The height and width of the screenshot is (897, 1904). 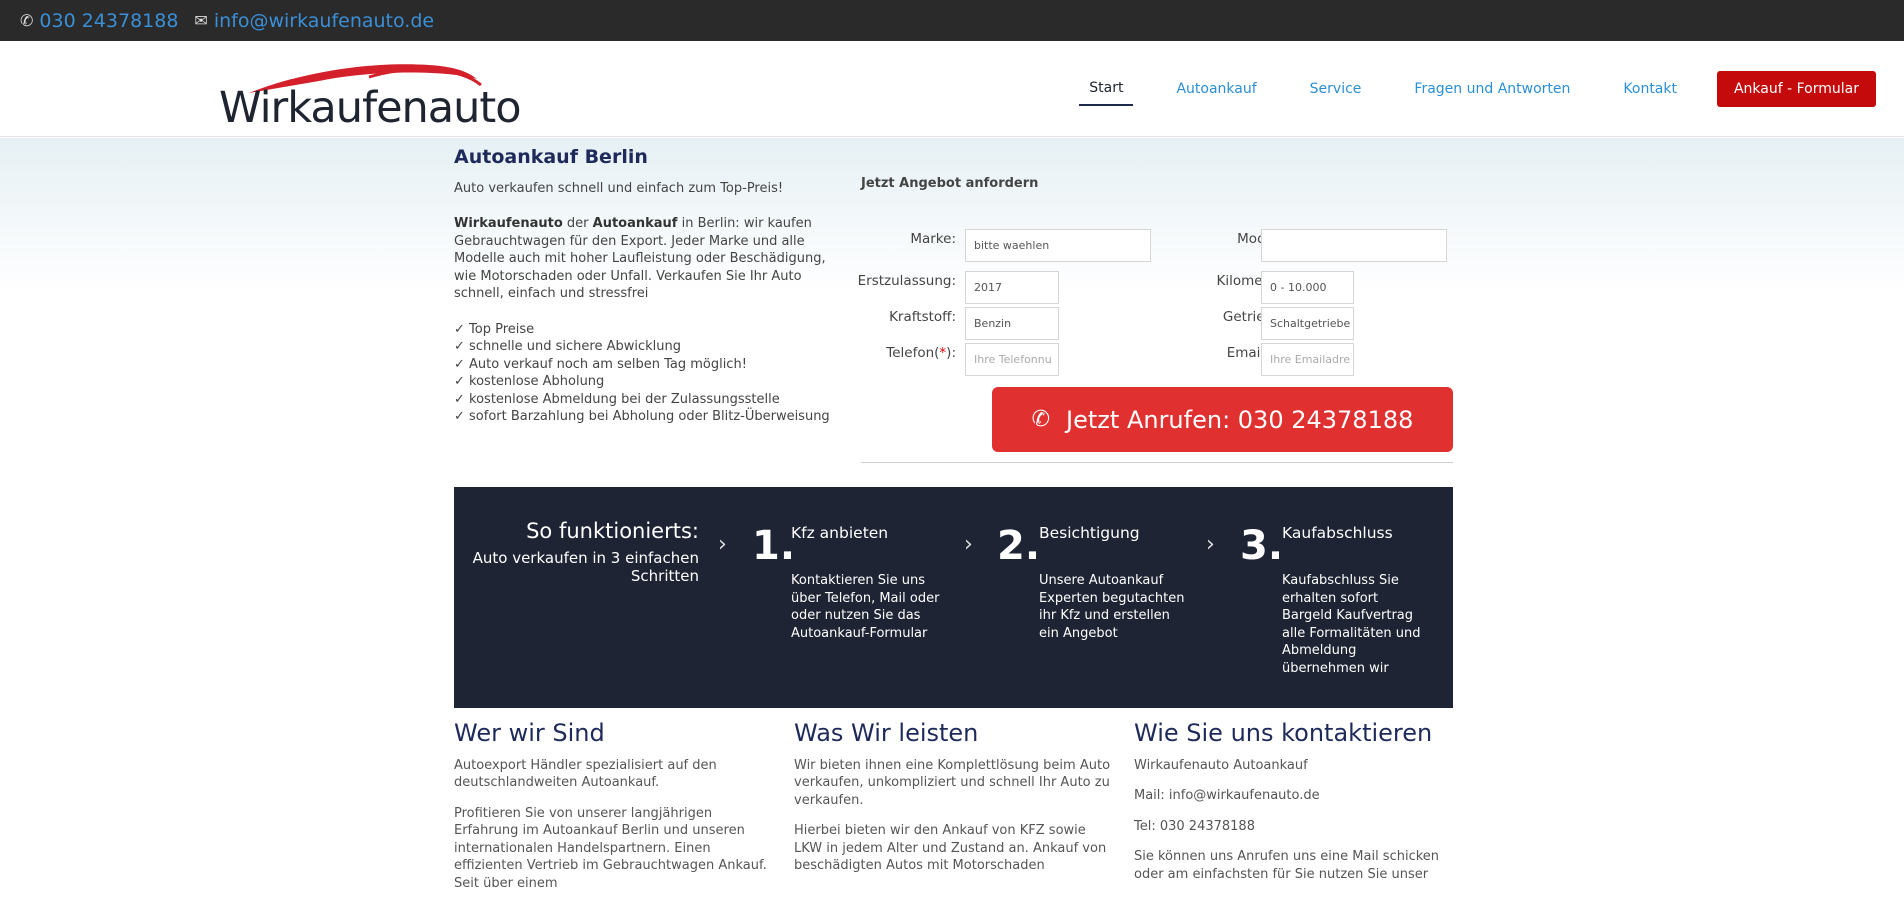 I want to click on column-title: Wer wir Sind, so click(x=529, y=733).